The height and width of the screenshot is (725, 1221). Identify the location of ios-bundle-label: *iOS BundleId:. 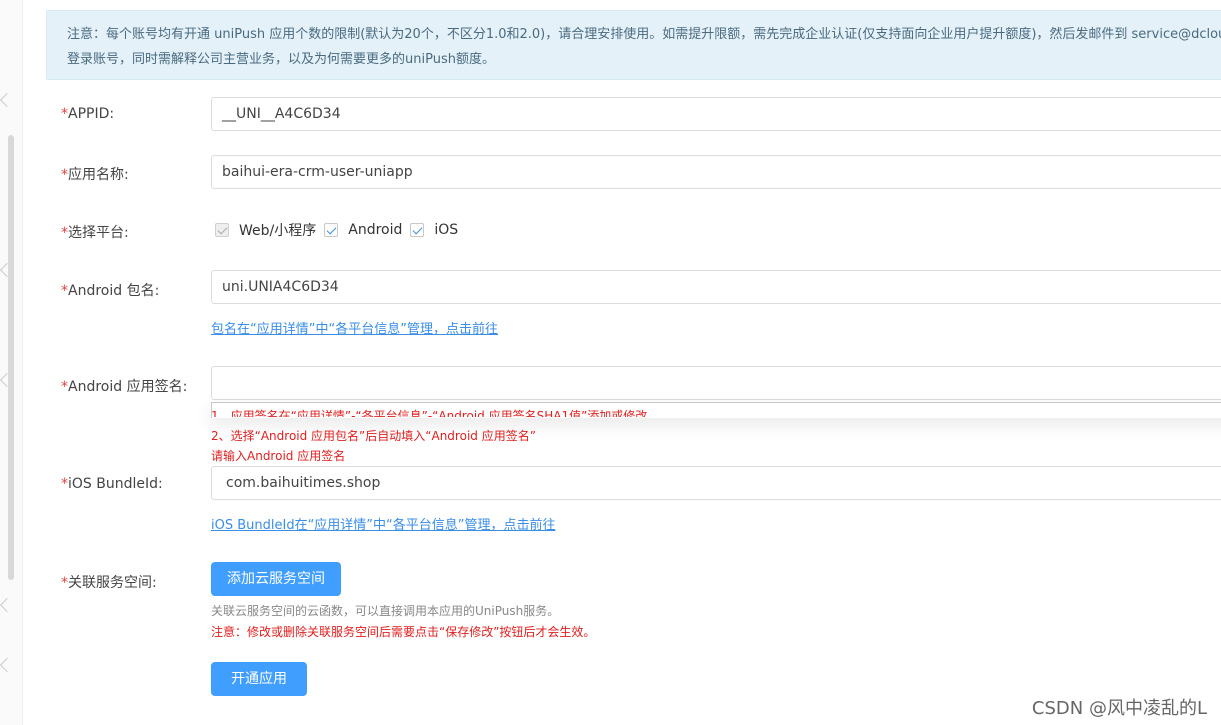
(112, 484).